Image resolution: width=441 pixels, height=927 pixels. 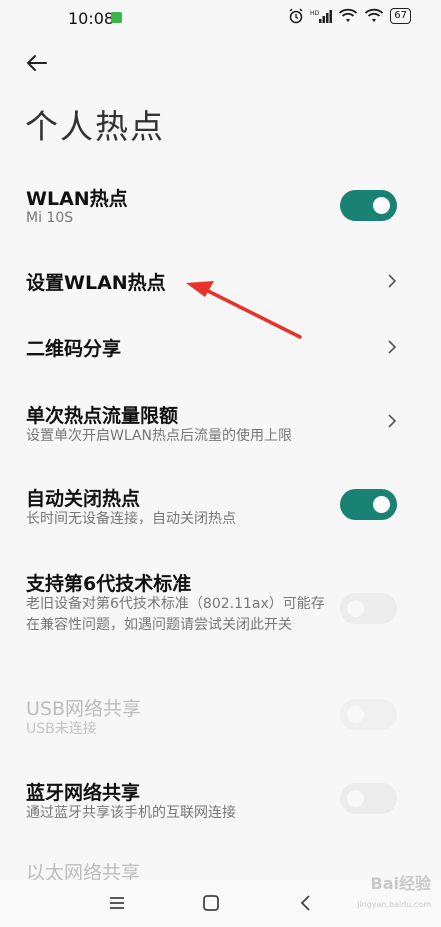 I want to click on status-bar: 10:08 HD 67, so click(x=220, y=20).